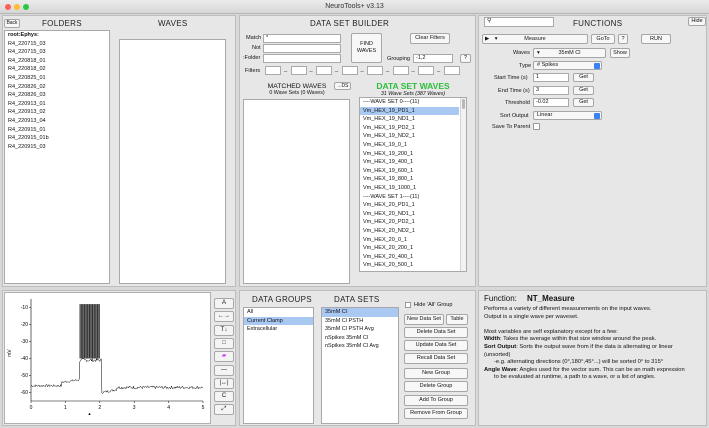 The image size is (709, 428). What do you see at coordinates (409, 231) in the screenshot?
I see `wave-item: Vm_HEX_20_ND2_1` at bounding box center [409, 231].